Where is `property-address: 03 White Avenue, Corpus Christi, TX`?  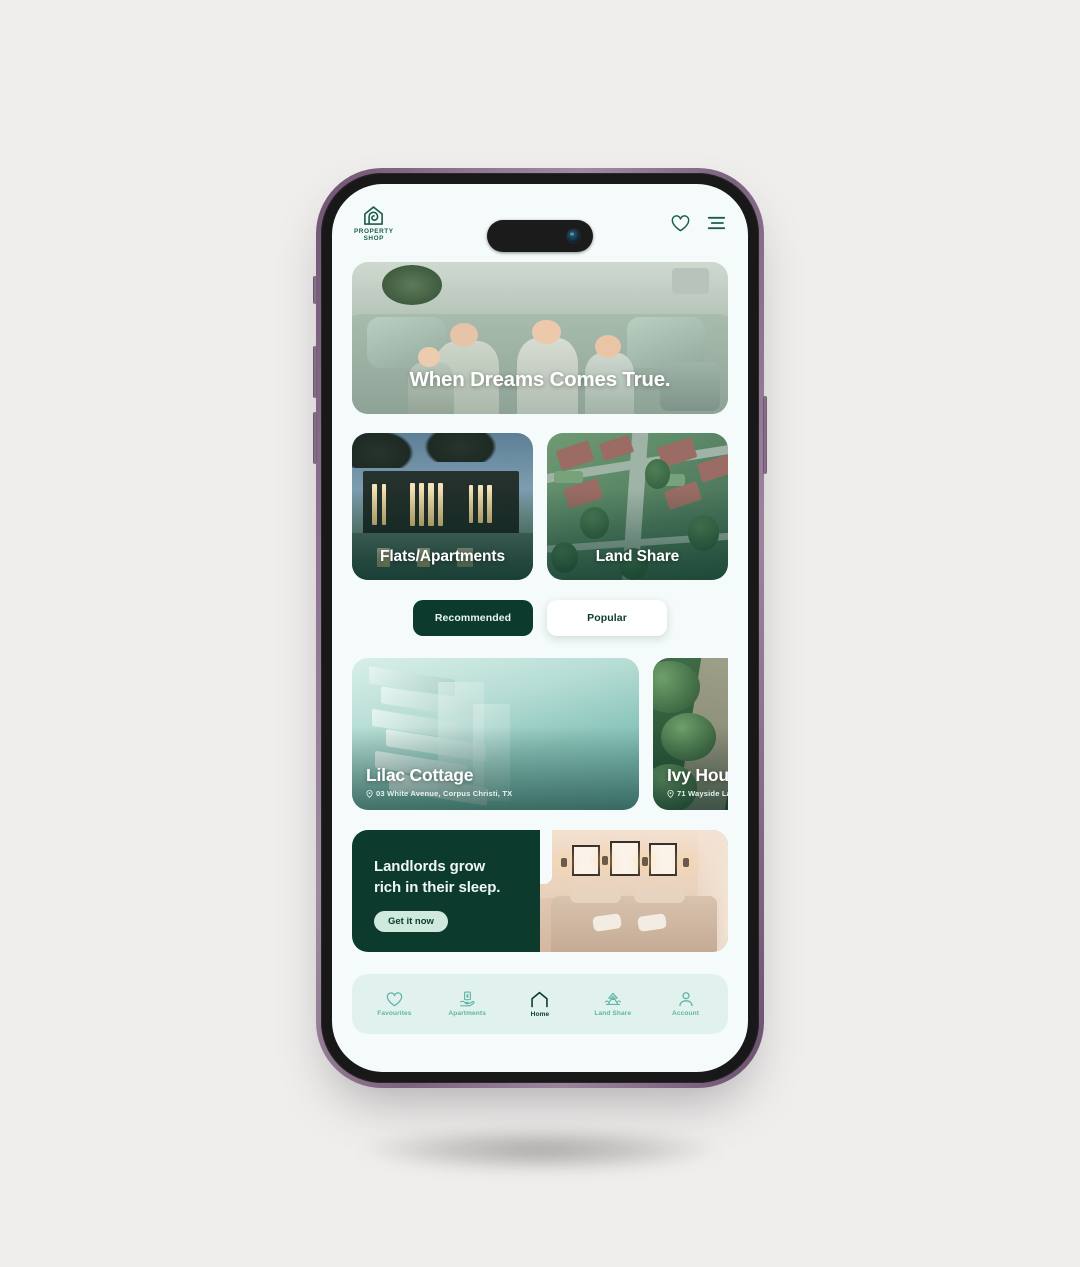 property-address: 03 White Avenue, Corpus Christi, TX is located at coordinates (444, 793).